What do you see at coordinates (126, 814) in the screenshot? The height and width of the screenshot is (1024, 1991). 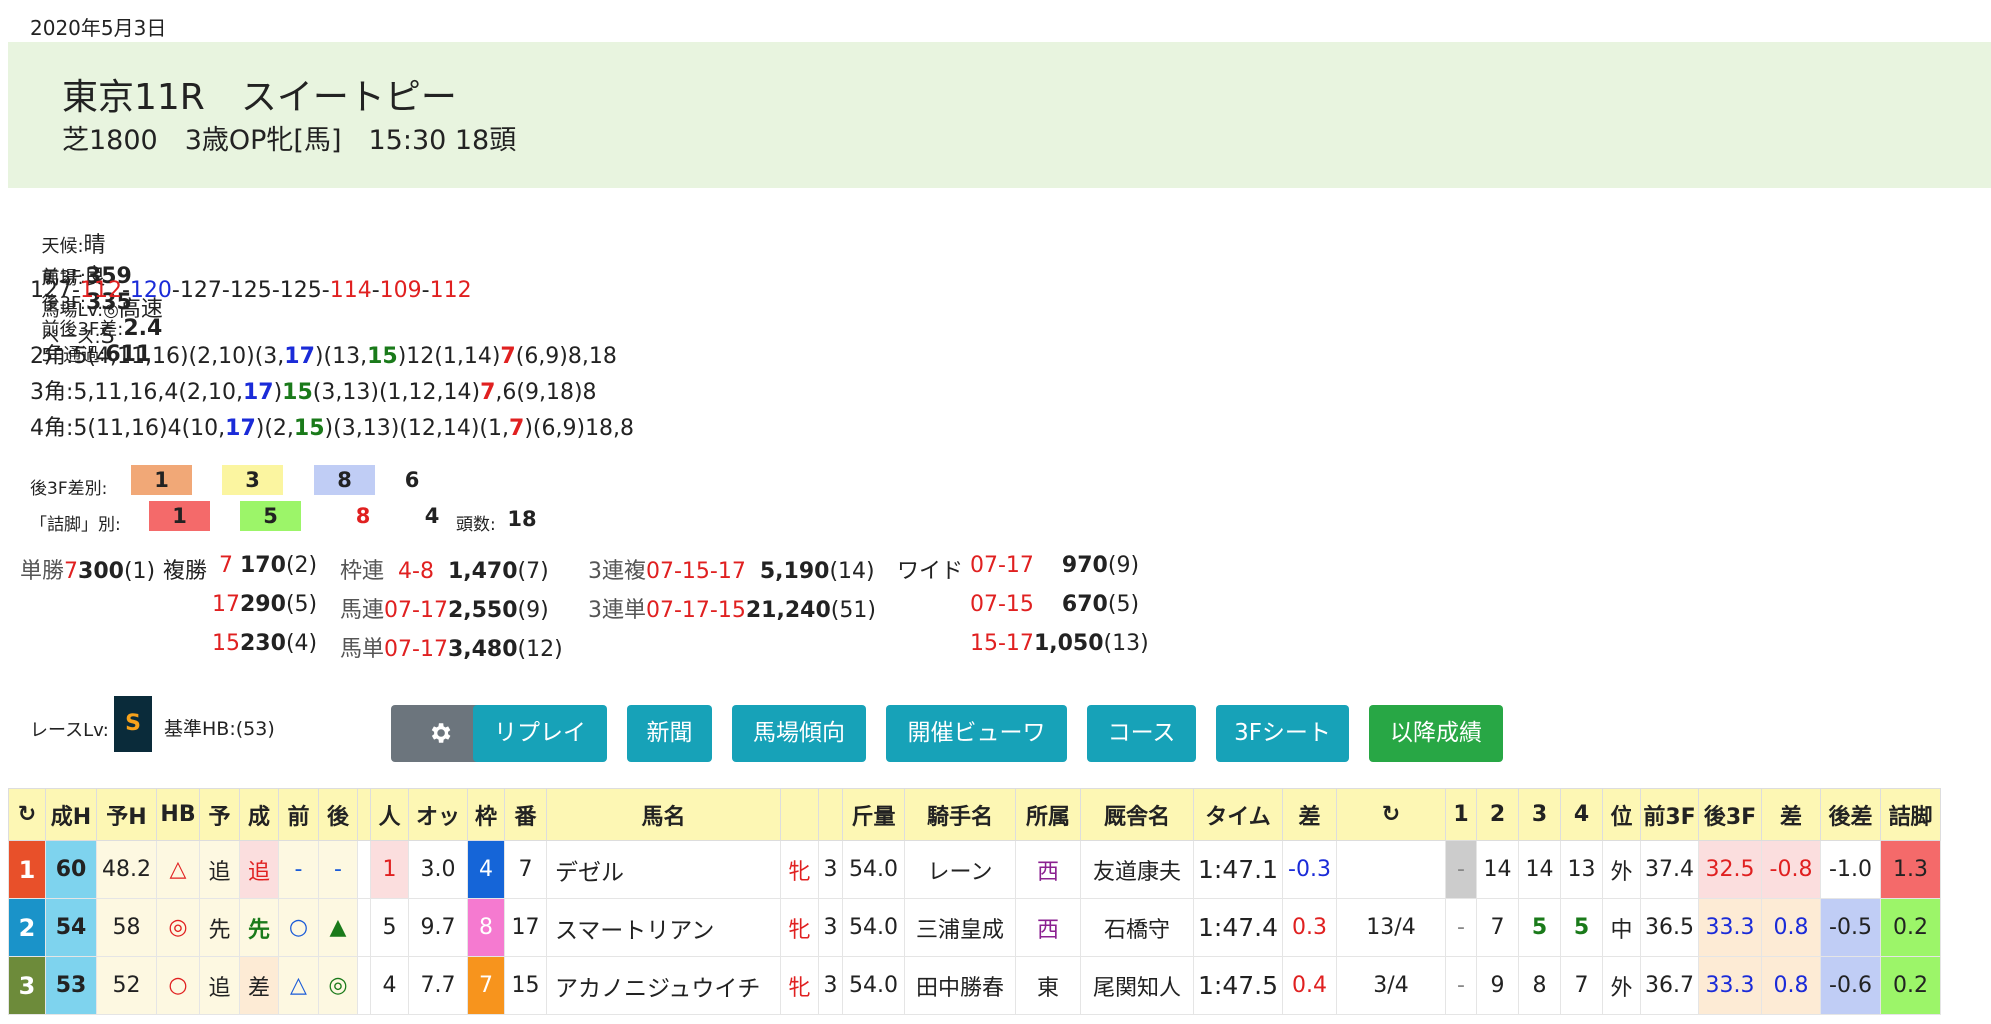 I see `column-header: 予H` at bounding box center [126, 814].